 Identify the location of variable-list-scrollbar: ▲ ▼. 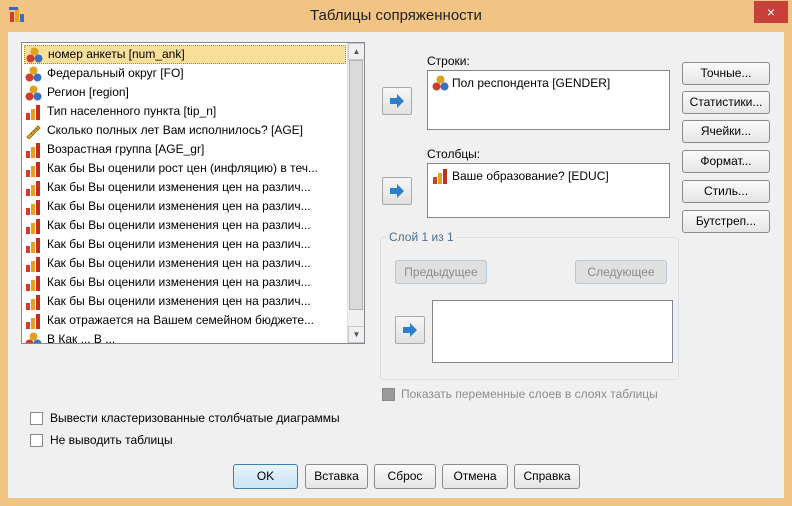
(355, 193).